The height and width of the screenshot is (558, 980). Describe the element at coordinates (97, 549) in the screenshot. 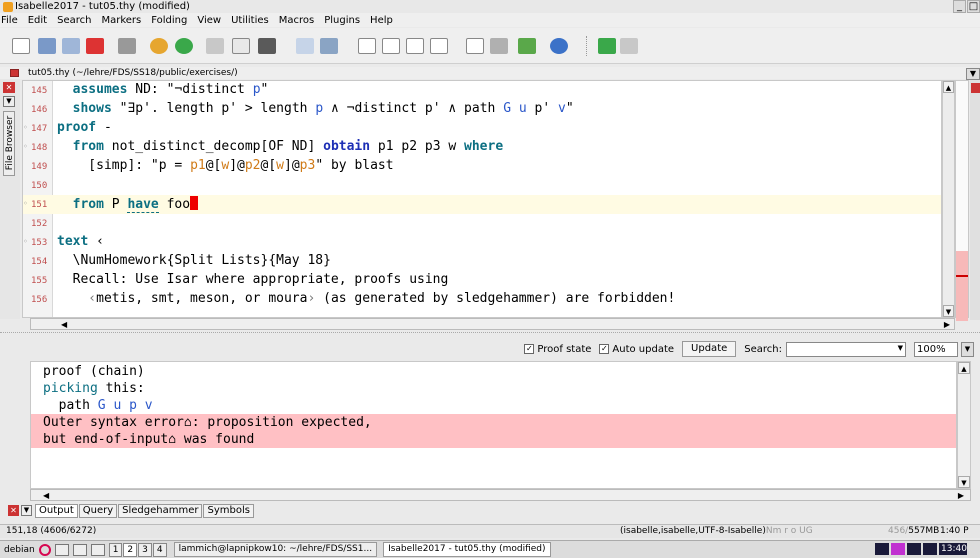

I see `files-icon` at that location.